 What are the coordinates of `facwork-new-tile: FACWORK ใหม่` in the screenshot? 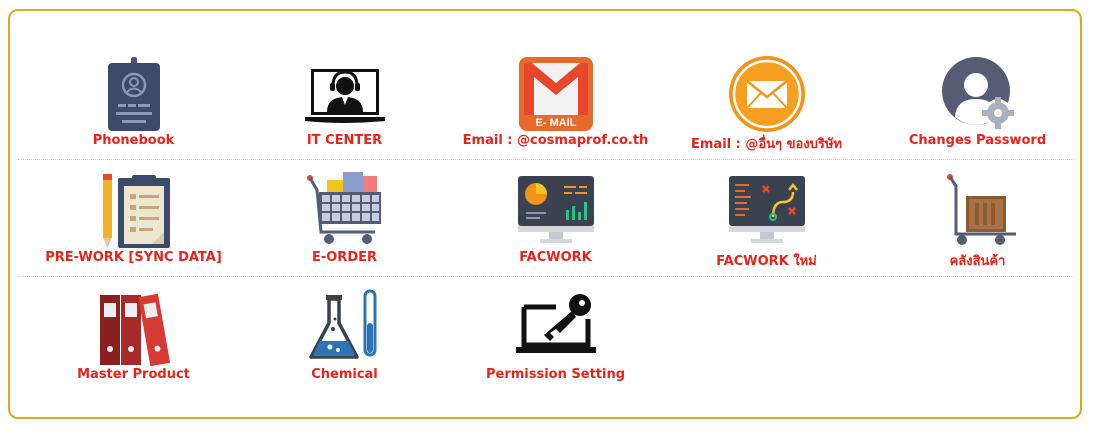 It's located at (766, 221).